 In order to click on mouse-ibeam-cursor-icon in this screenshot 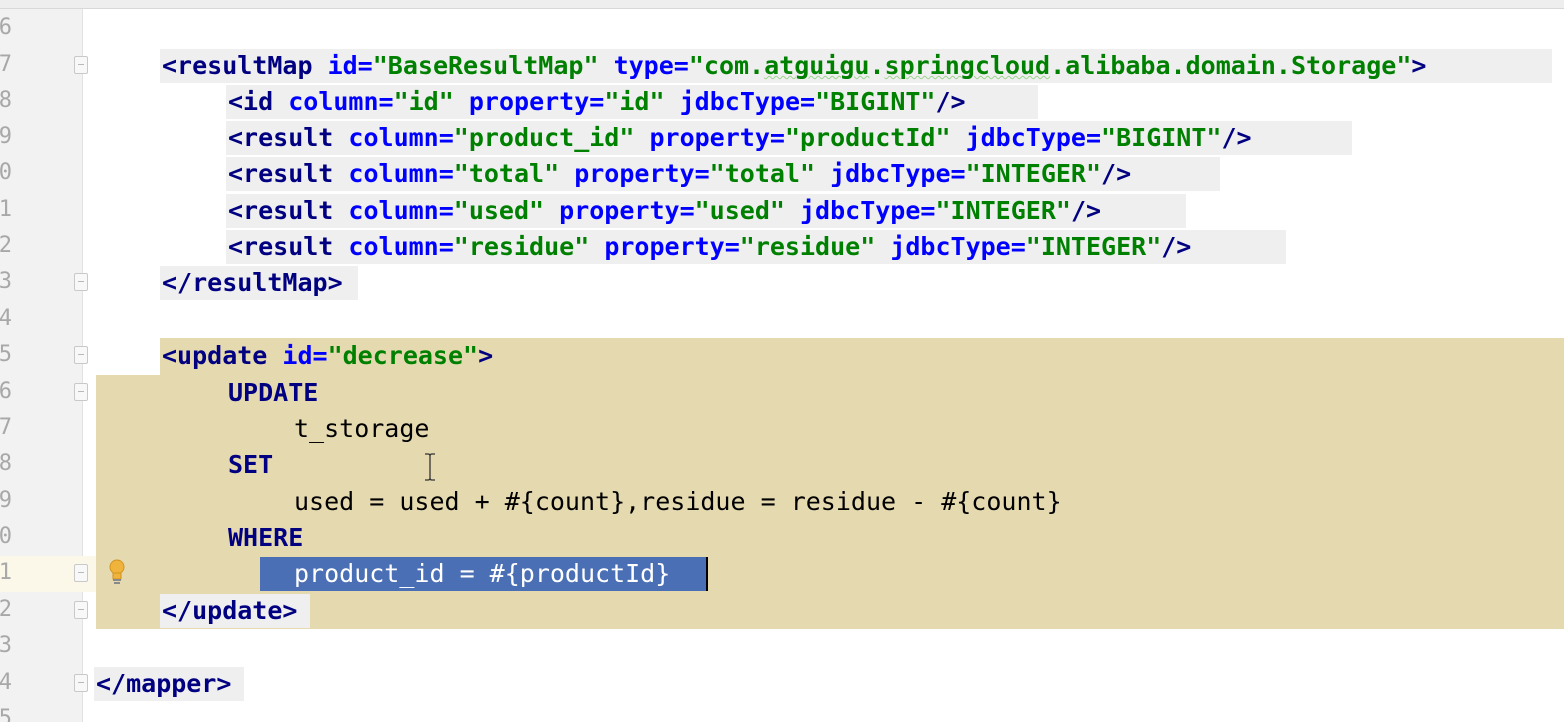, I will do `click(430, 467)`.